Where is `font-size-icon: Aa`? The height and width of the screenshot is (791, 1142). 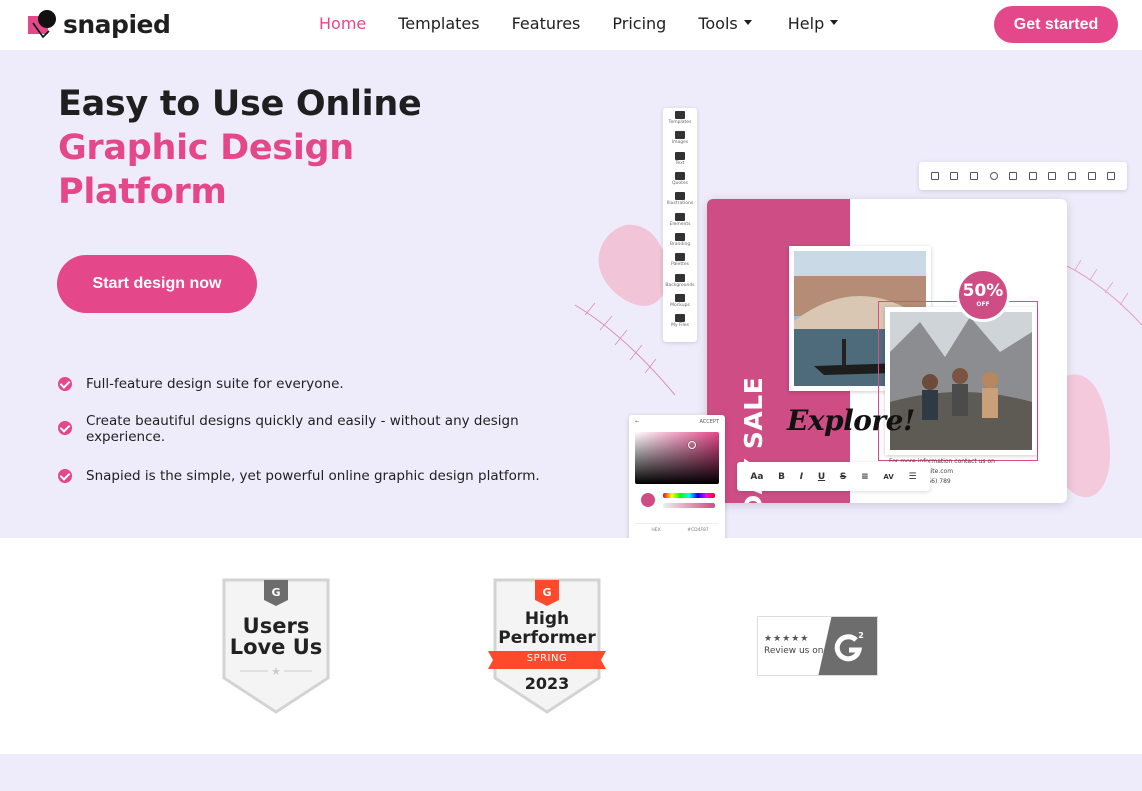
font-size-icon: Aa is located at coordinates (757, 476).